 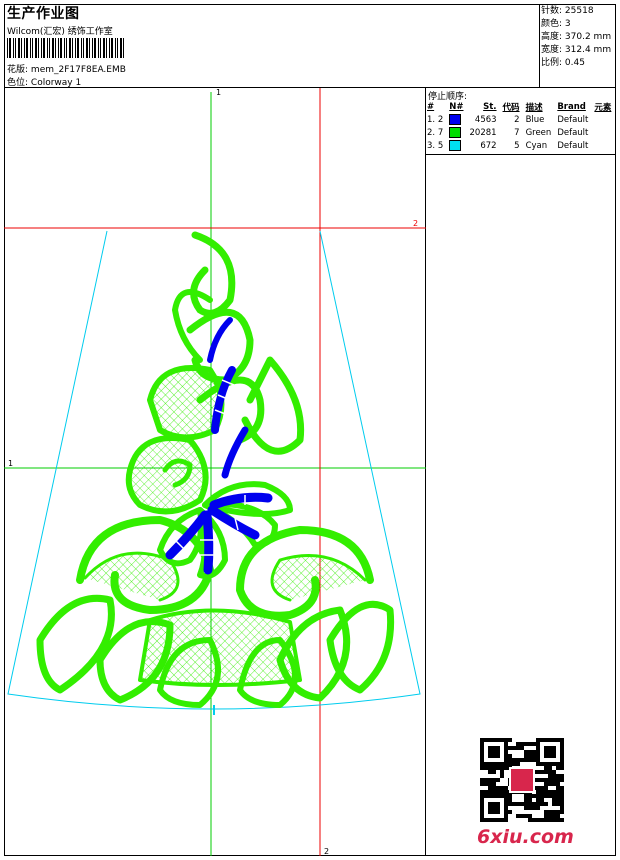 I want to click on axis-label-bottom: 2, so click(x=327, y=851).